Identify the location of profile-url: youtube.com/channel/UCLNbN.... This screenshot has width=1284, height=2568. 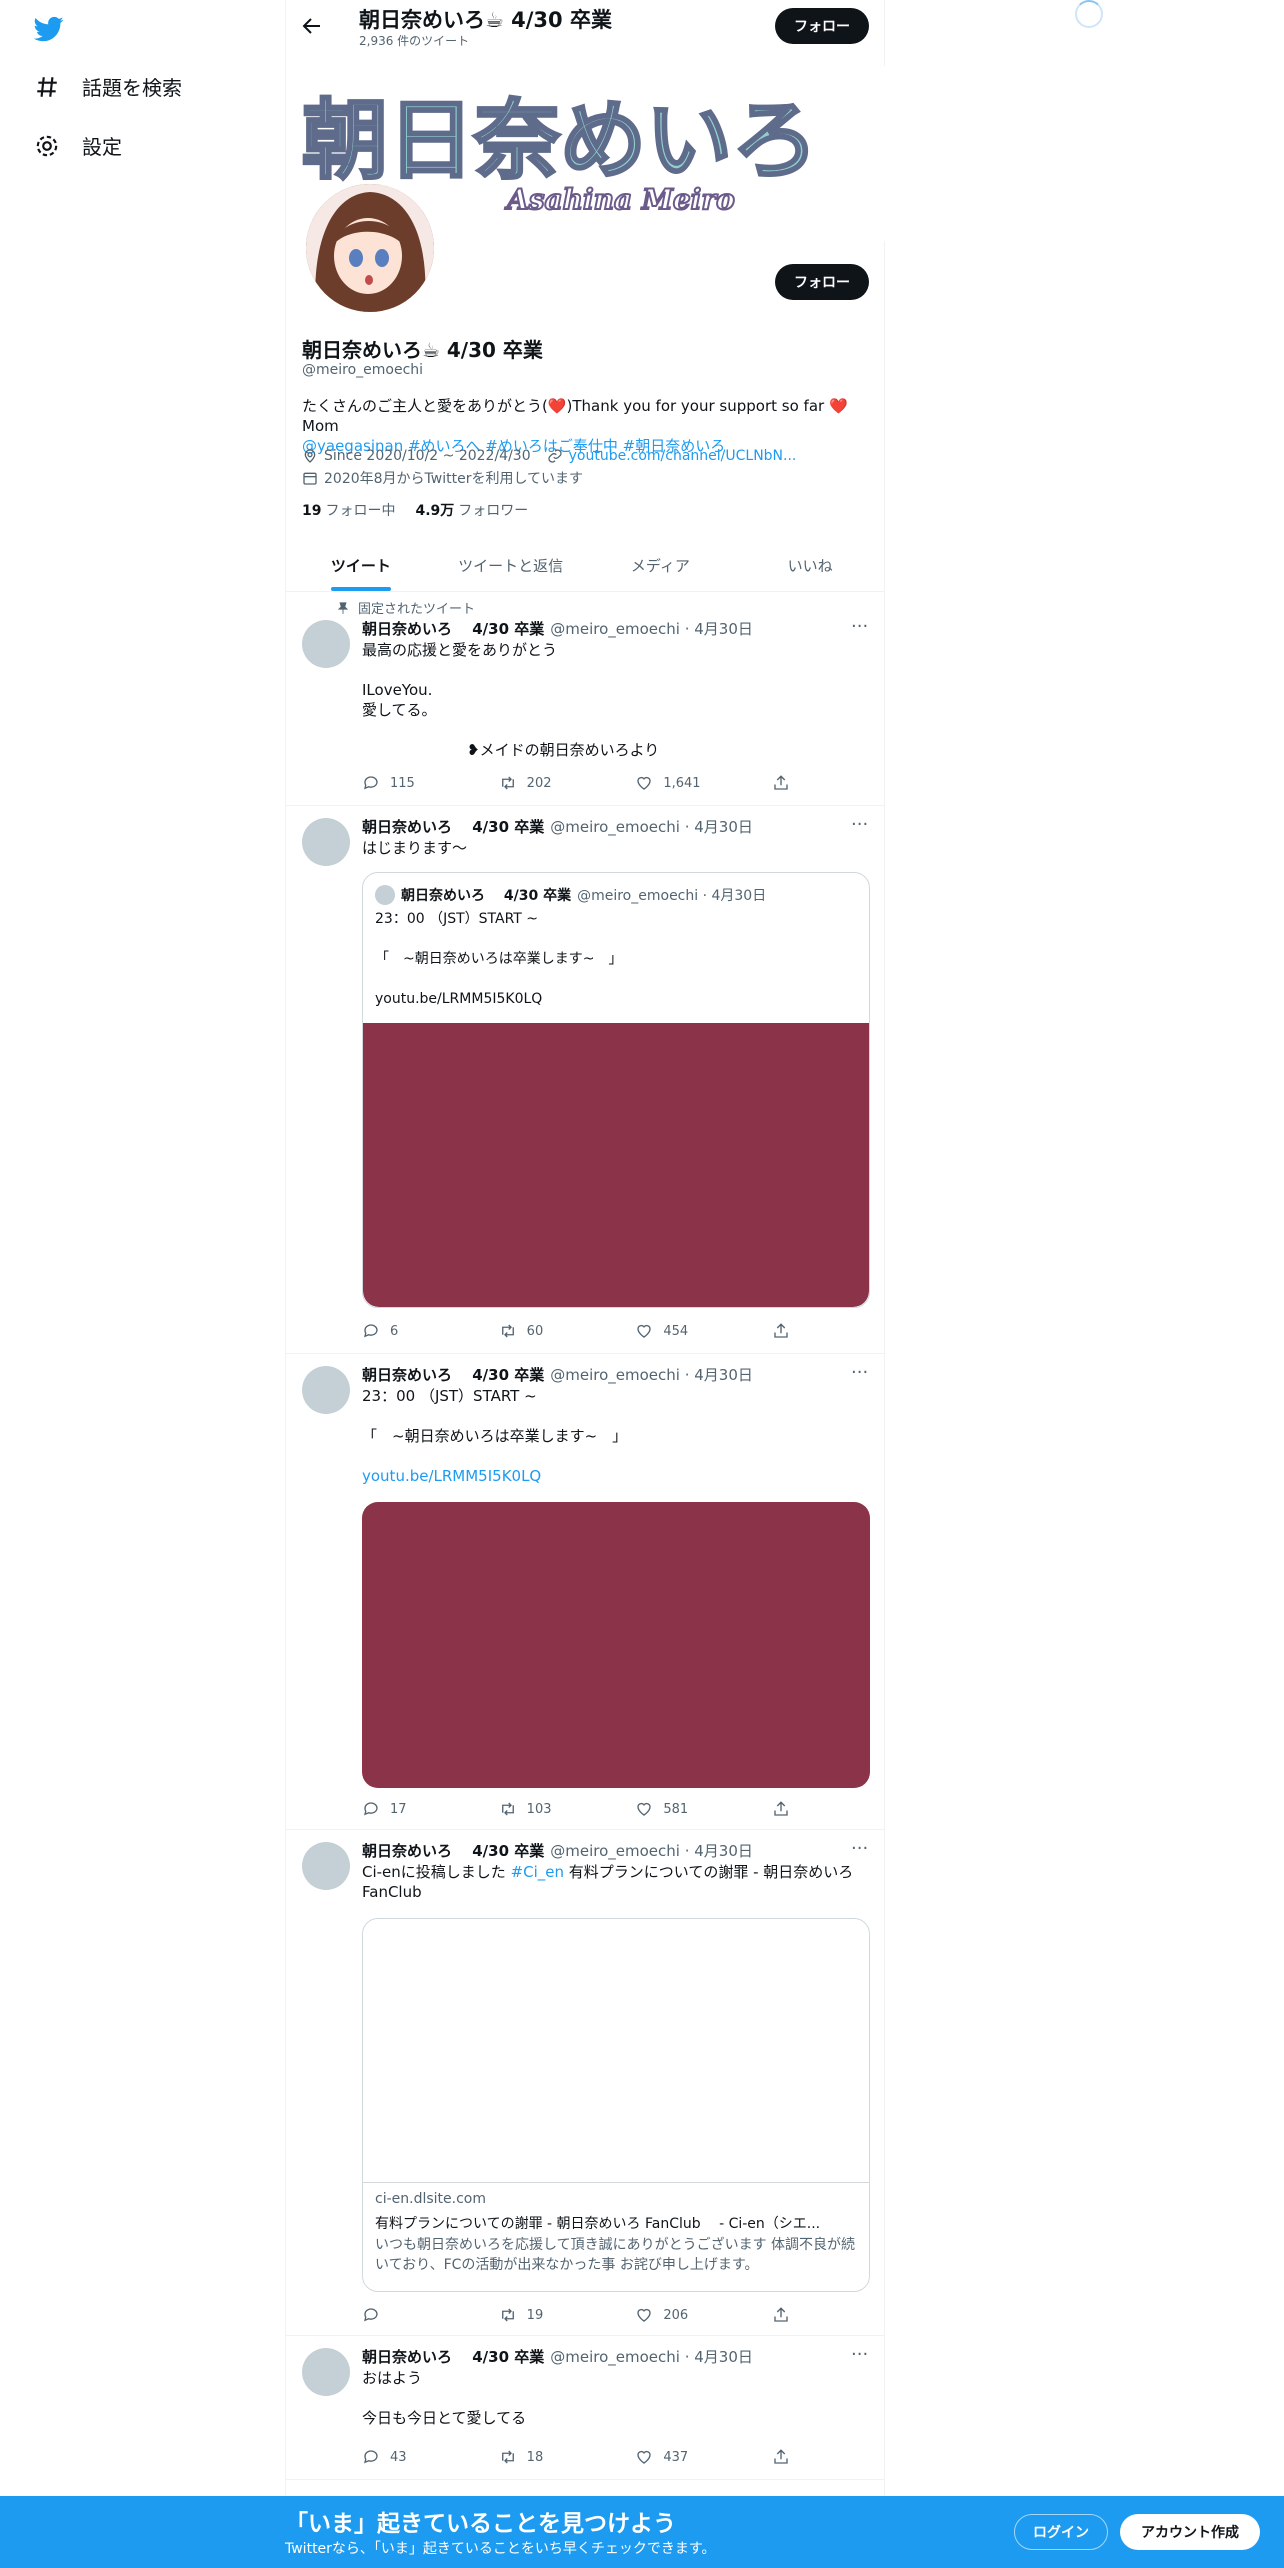
(683, 456).